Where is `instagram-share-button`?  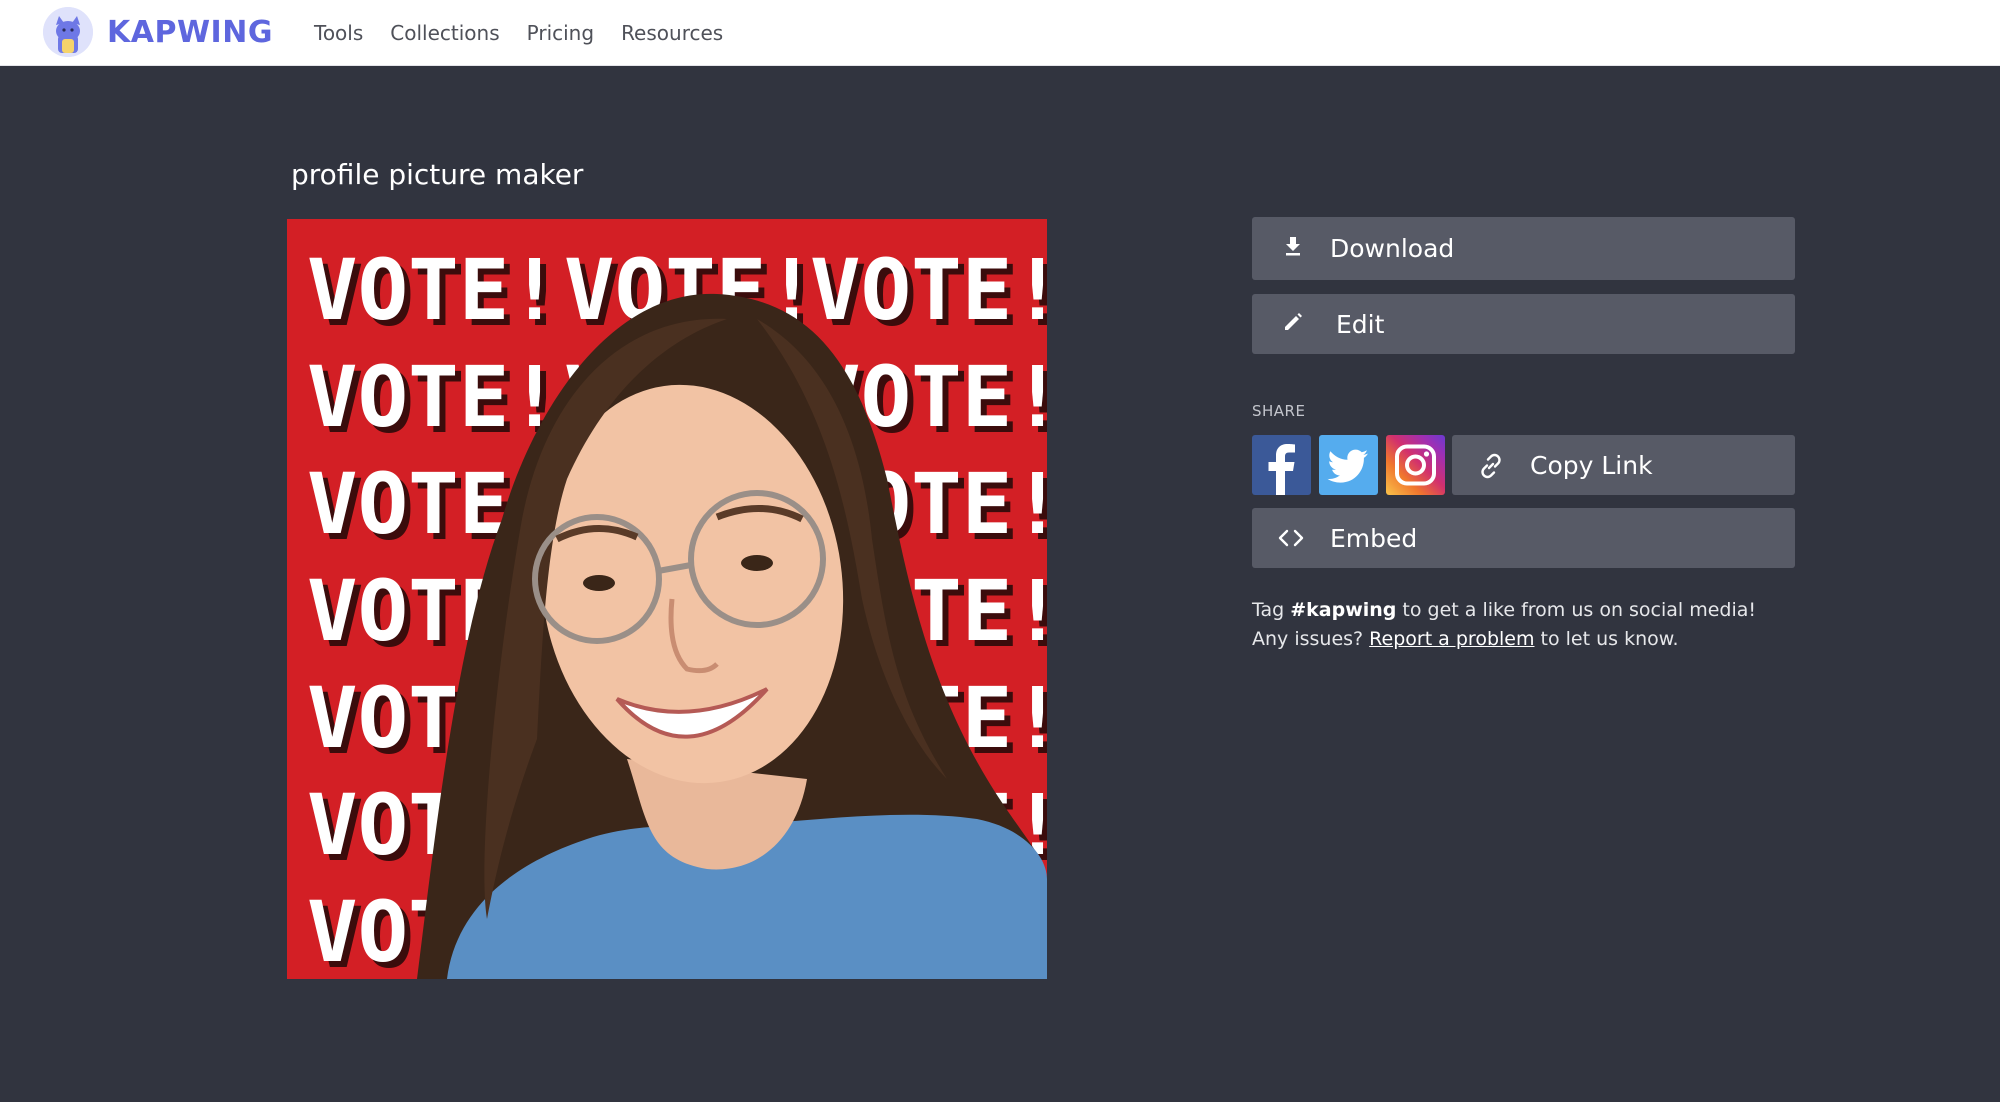 instagram-share-button is located at coordinates (1415, 465).